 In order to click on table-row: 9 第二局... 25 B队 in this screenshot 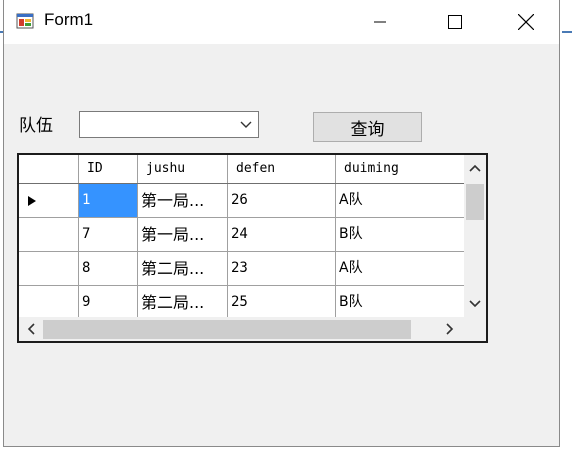, I will do `click(241, 303)`.